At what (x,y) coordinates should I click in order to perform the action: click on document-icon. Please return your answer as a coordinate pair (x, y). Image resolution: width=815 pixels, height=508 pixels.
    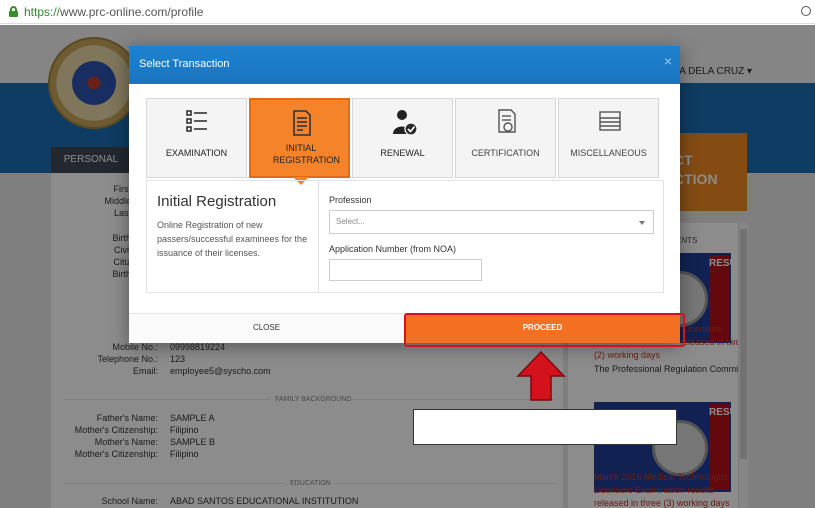
    Looking at the image, I should click on (302, 123).